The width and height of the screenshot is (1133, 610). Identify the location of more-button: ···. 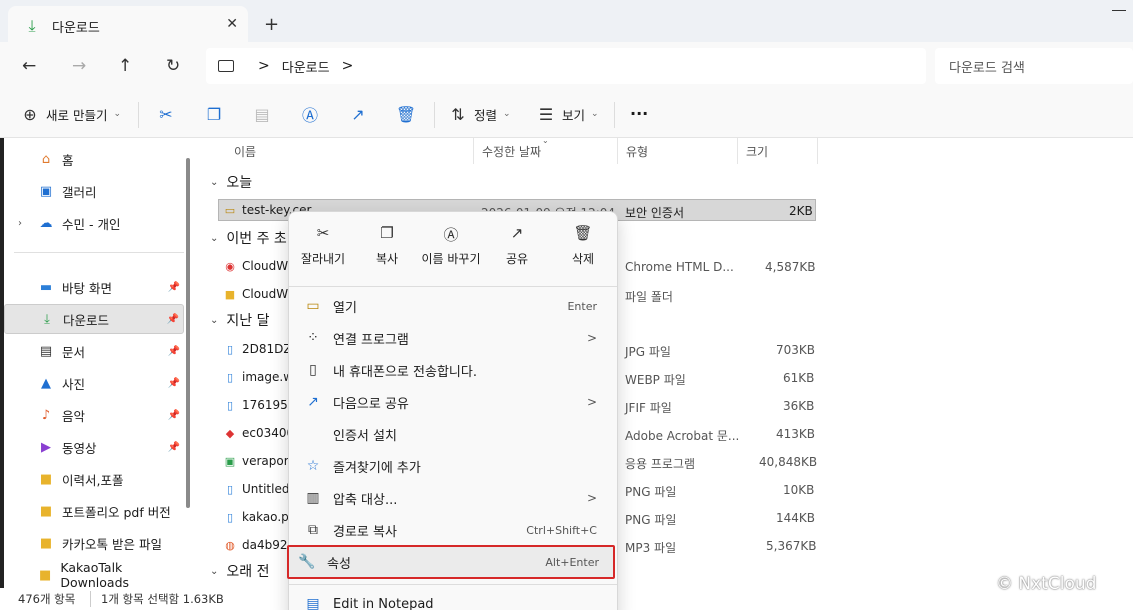
(639, 113).